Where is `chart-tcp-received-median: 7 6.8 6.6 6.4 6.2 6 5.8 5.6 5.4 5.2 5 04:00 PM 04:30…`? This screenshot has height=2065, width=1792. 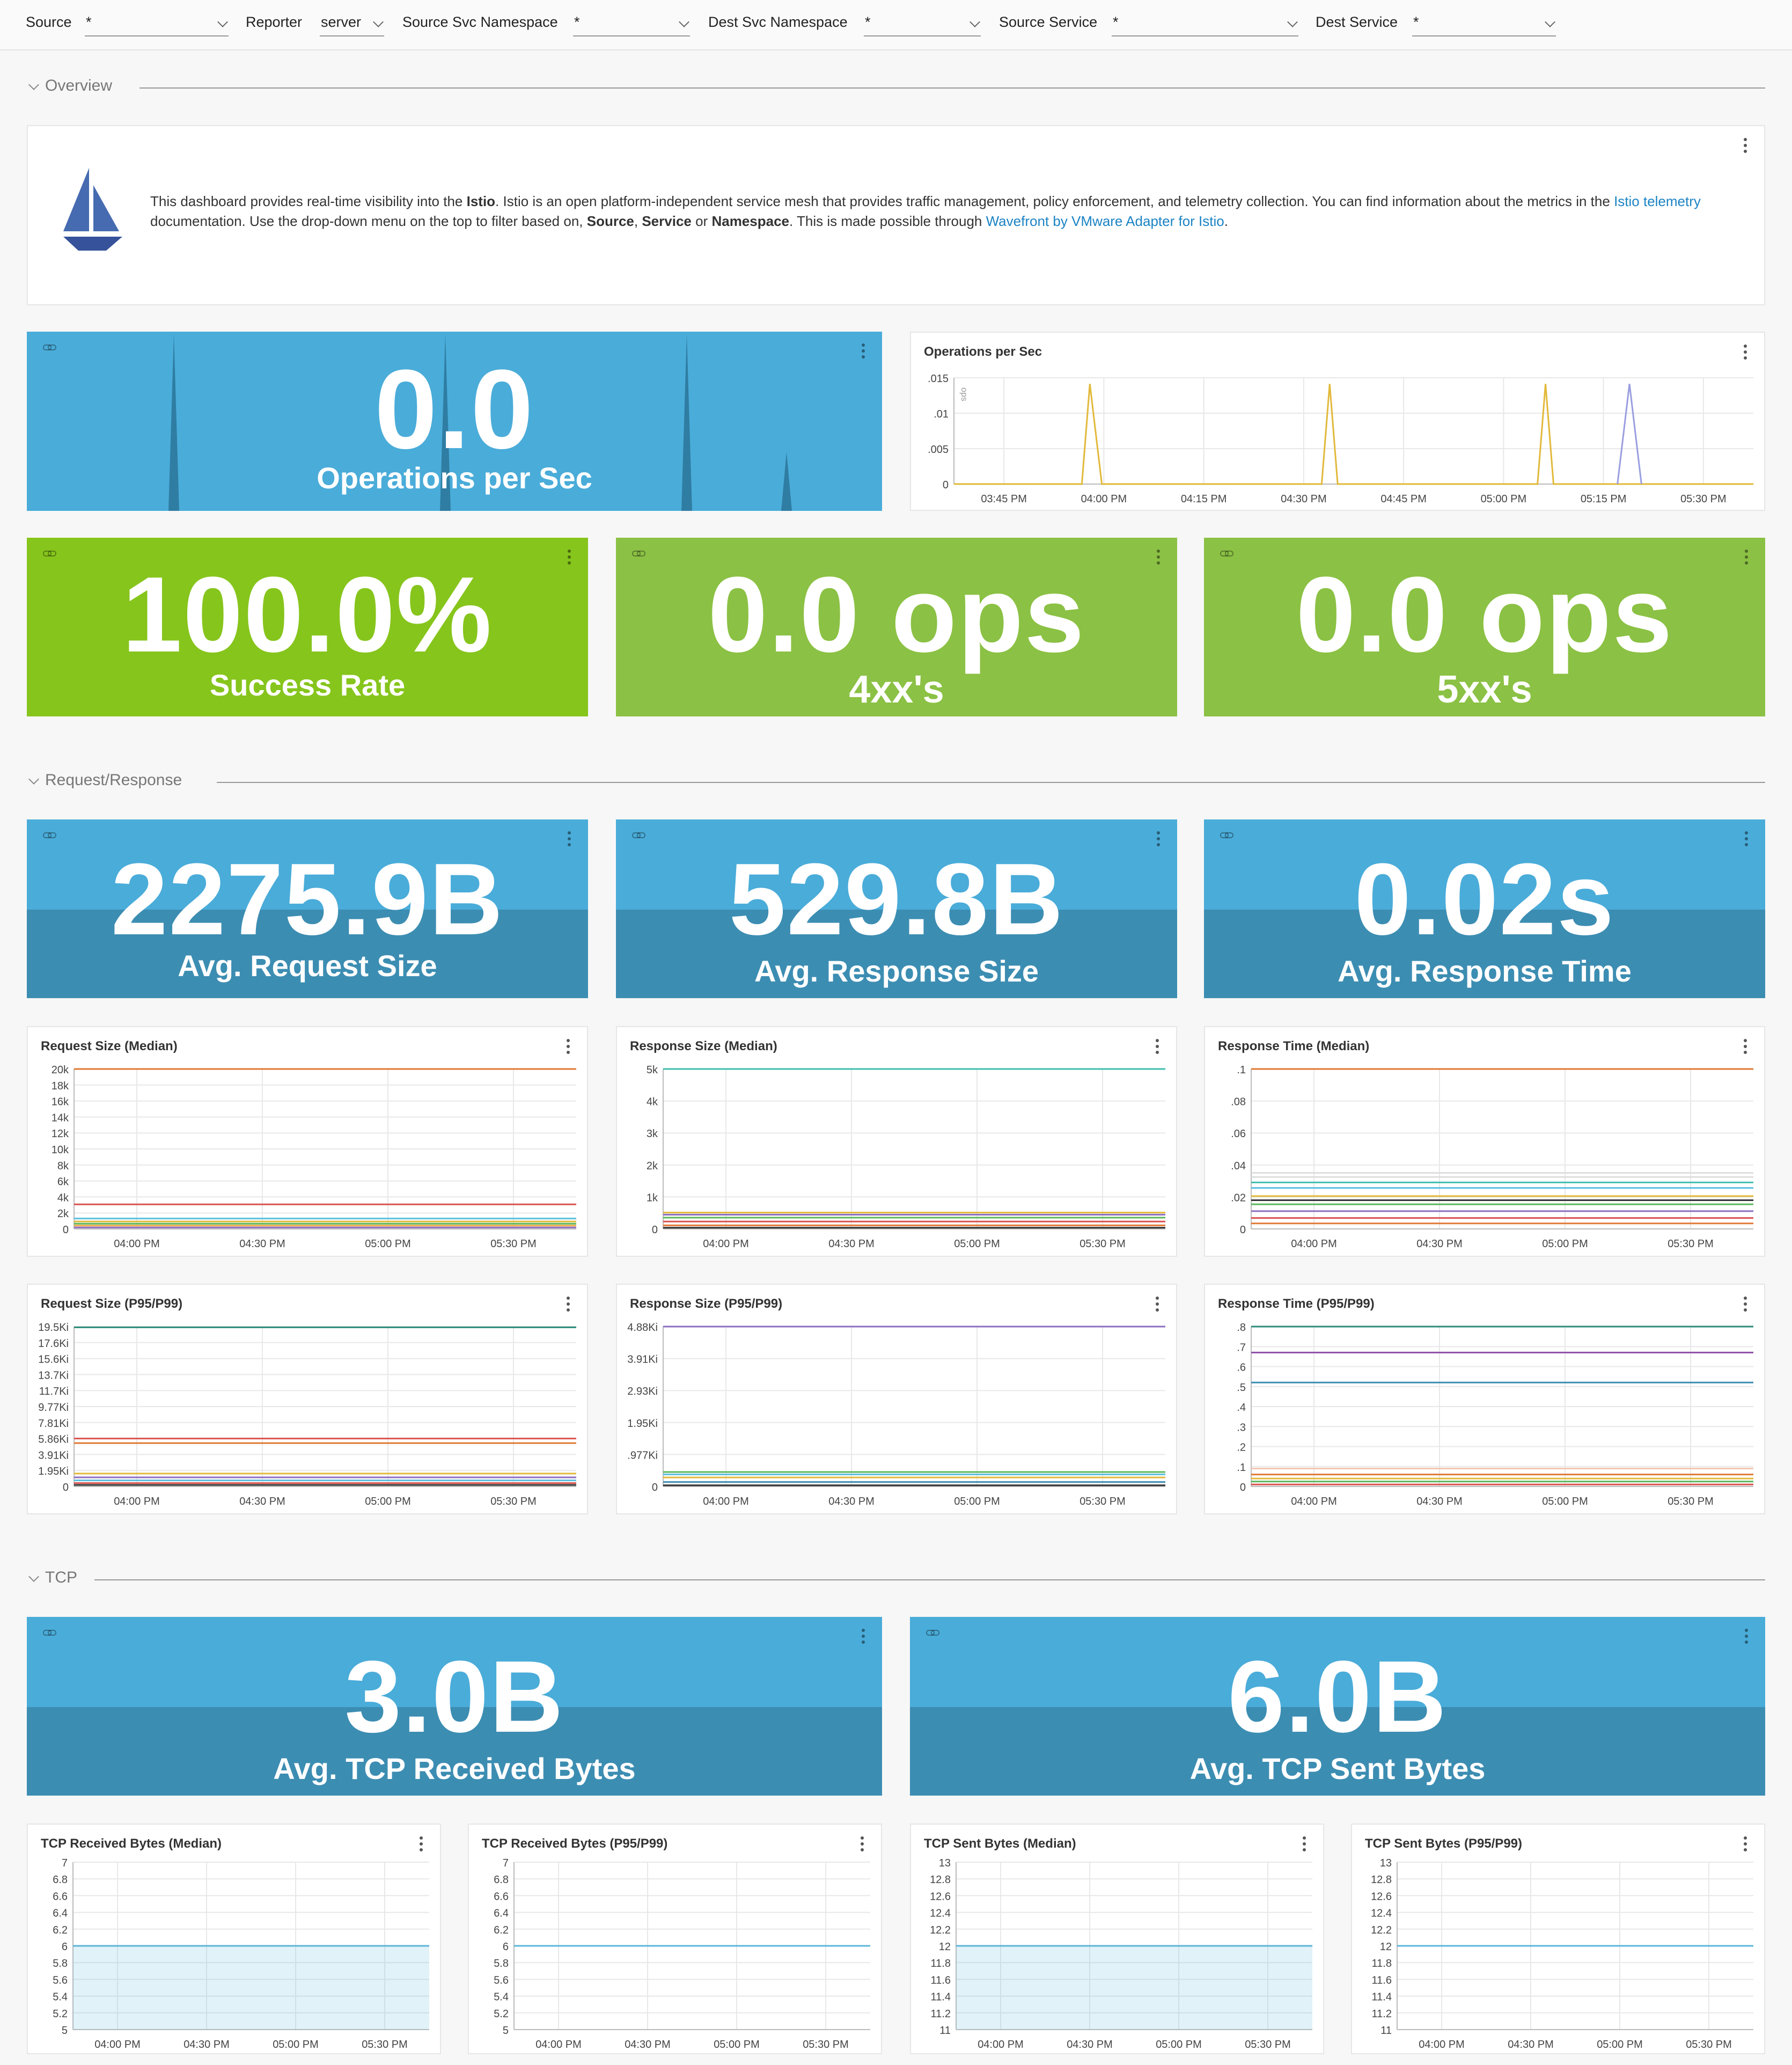
chart-tcp-received-median: 7 6.8 6.6 6.4 6.2 6 5.8 5.6 5.4 5.2 5 04:00 PM 04:30… is located at coordinates (241, 1954).